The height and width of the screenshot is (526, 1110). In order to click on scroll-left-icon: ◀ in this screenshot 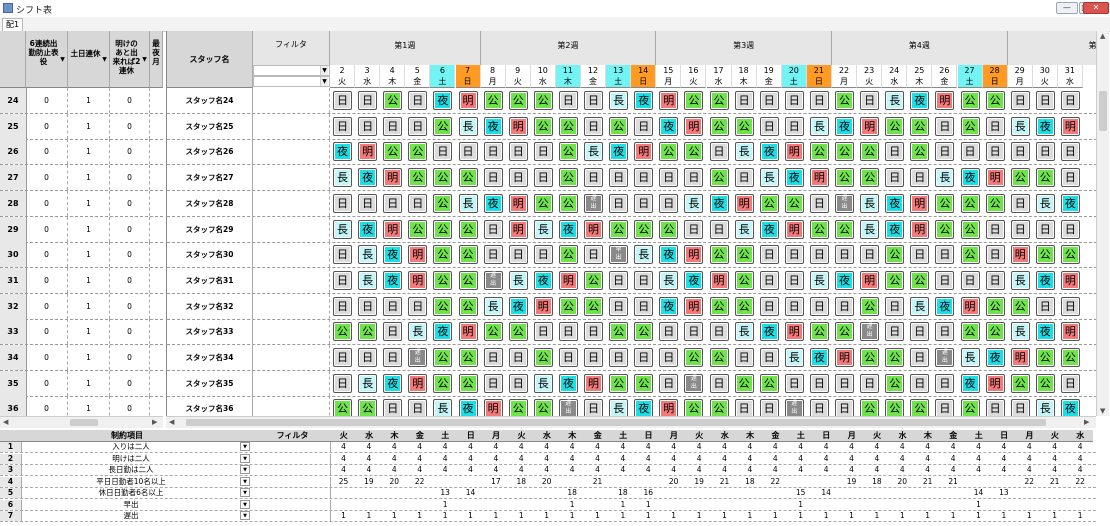, I will do `click(5, 422)`.